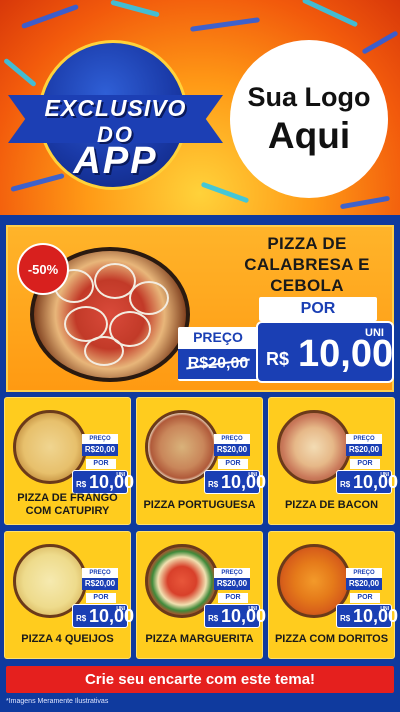 Image resolution: width=400 pixels, height=712 pixels. What do you see at coordinates (43, 269) in the screenshot?
I see `discount-badge: -50%` at bounding box center [43, 269].